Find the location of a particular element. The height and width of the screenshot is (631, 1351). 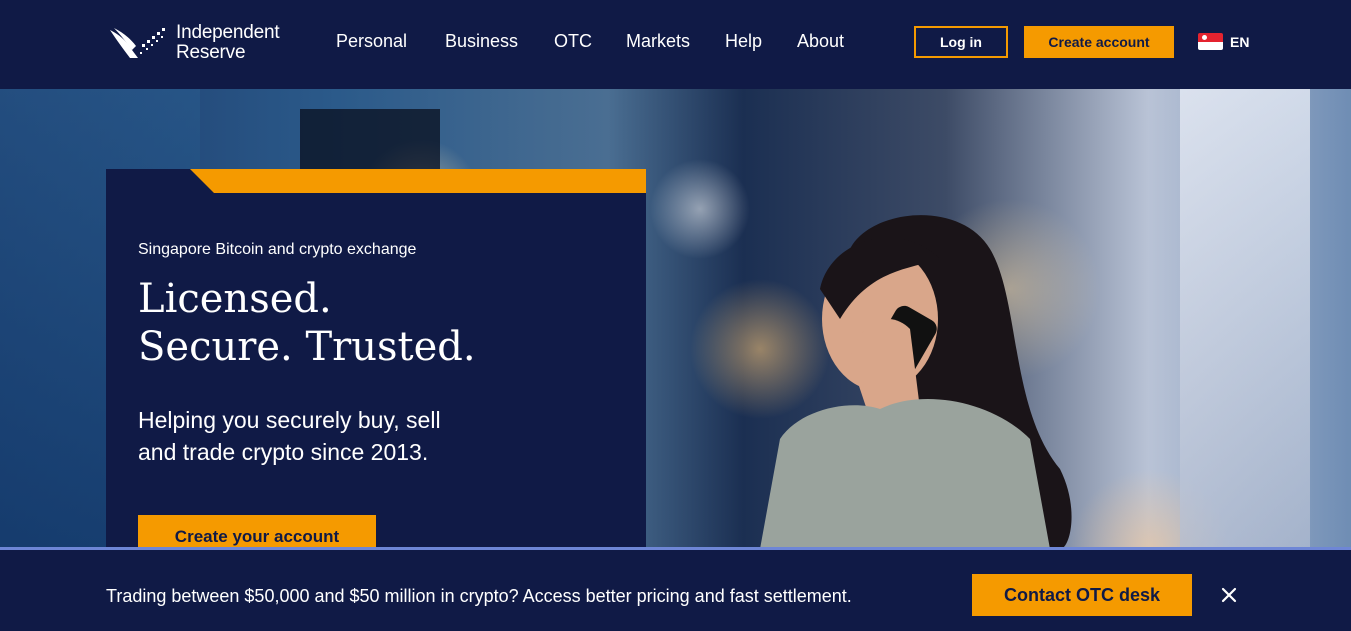

logo: Independent Reserve is located at coordinates (198, 43).